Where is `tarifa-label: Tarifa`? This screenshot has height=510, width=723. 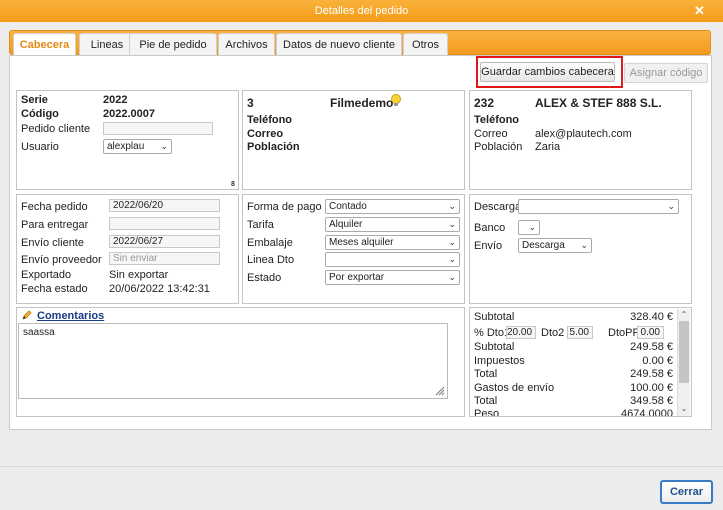
tarifa-label: Tarifa is located at coordinates (260, 225).